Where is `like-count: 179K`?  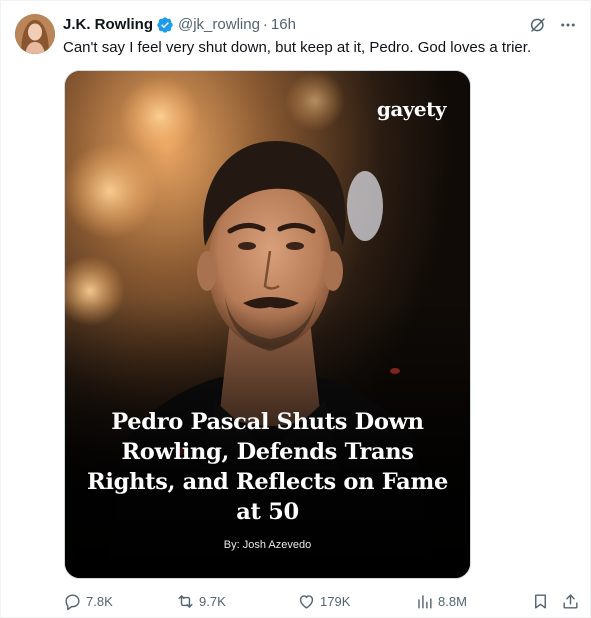 like-count: 179K is located at coordinates (335, 601).